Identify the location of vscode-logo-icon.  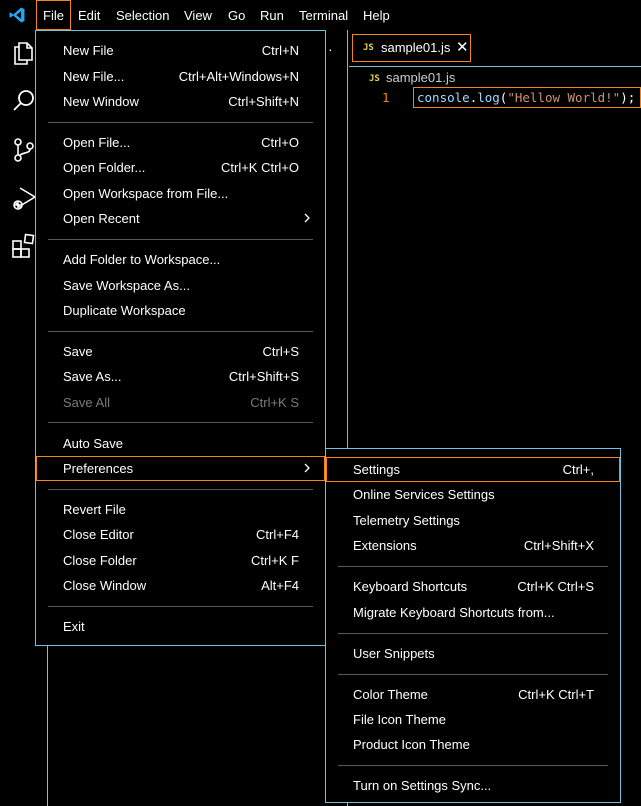
(17, 15).